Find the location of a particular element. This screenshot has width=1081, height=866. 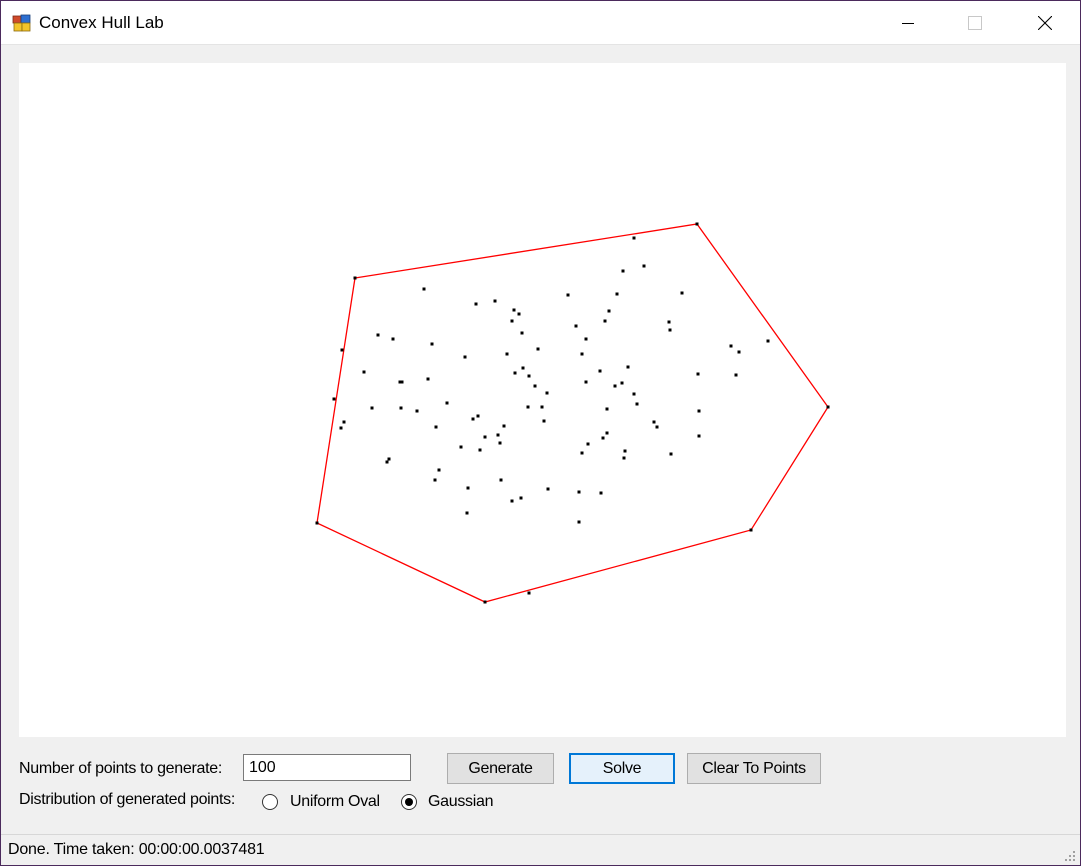

radio-gaussian is located at coordinates (409, 802).